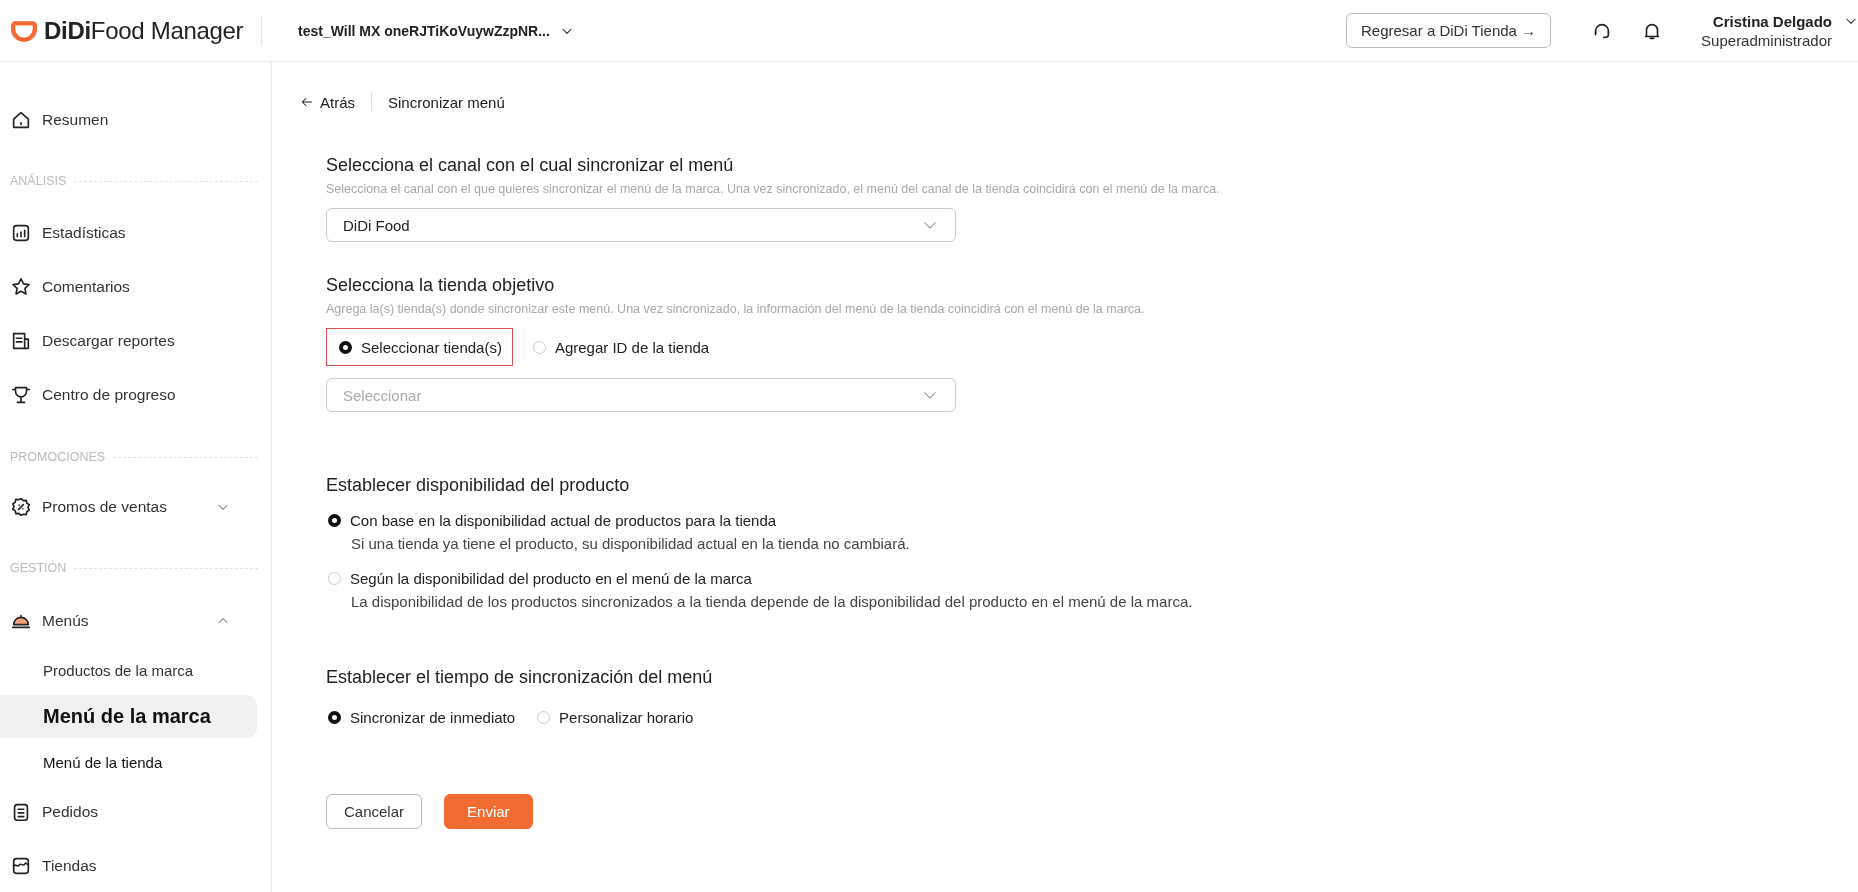  I want to click on return-button: Regresar a DiDi Tienda →, so click(1449, 30).